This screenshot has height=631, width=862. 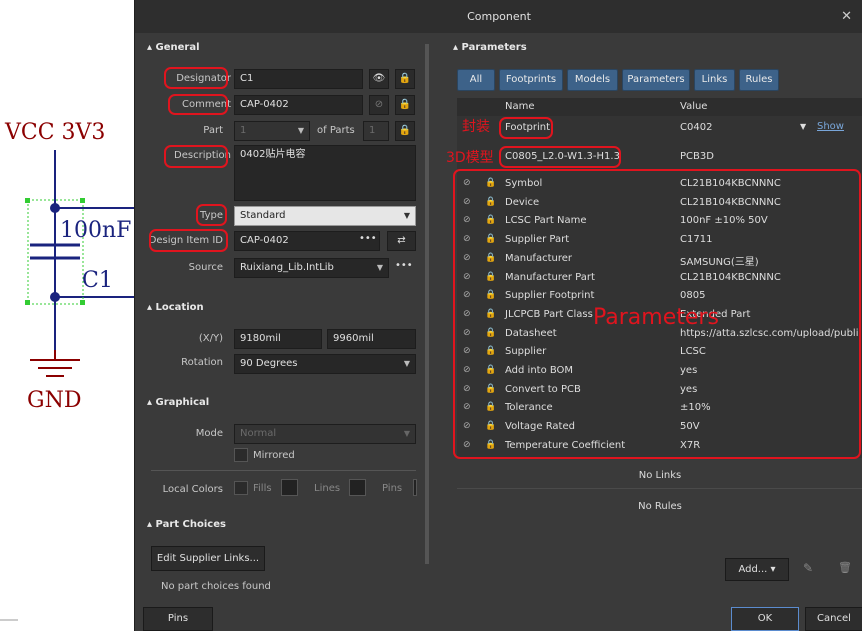 I want to click on filter-all-button: All, so click(x=476, y=80).